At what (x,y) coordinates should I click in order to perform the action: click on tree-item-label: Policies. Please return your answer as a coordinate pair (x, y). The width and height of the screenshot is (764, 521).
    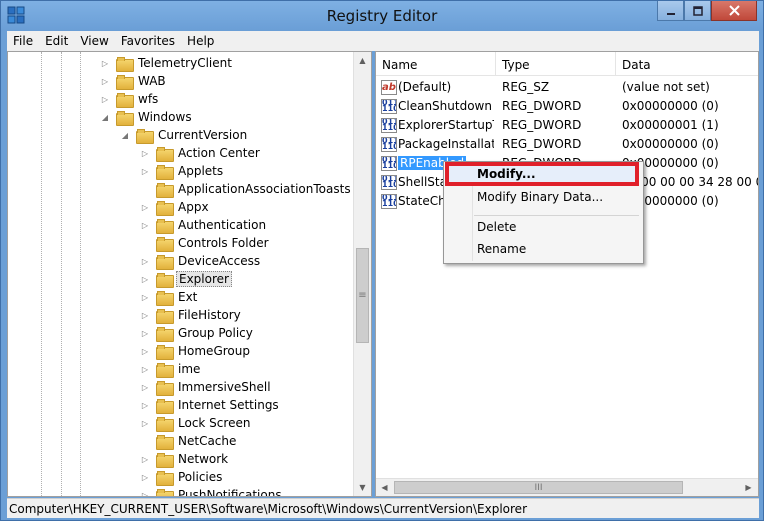
    Looking at the image, I should click on (200, 477).